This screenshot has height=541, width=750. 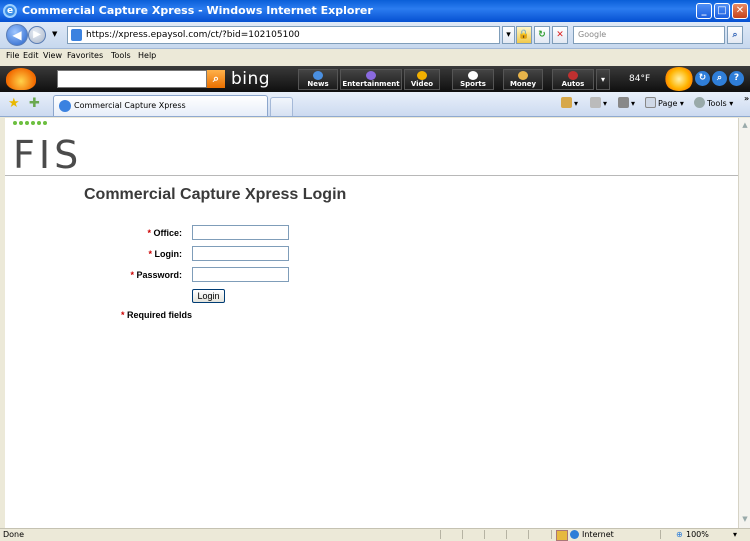 I want to click on ie-logo-icon: e, so click(x=10, y=11).